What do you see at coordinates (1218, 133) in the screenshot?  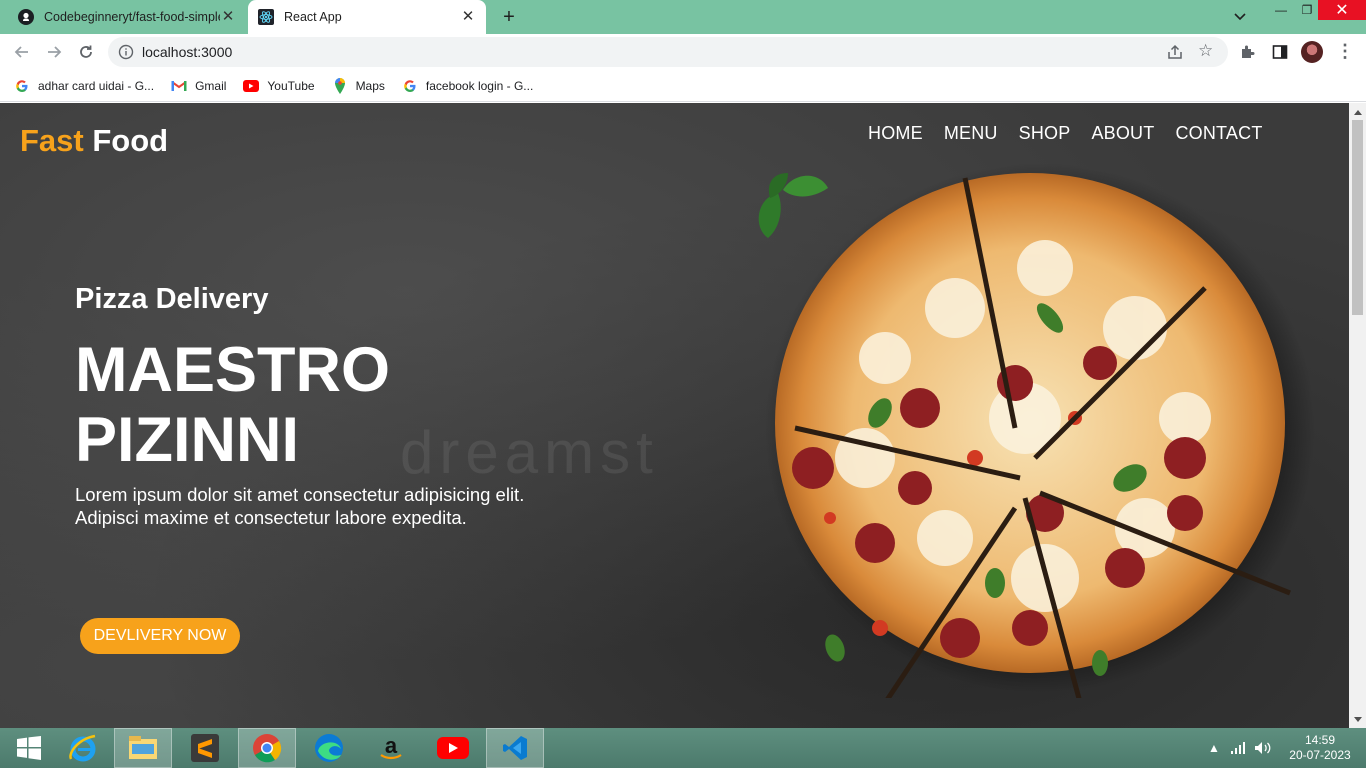 I see `nav-contact: CONTACT` at bounding box center [1218, 133].